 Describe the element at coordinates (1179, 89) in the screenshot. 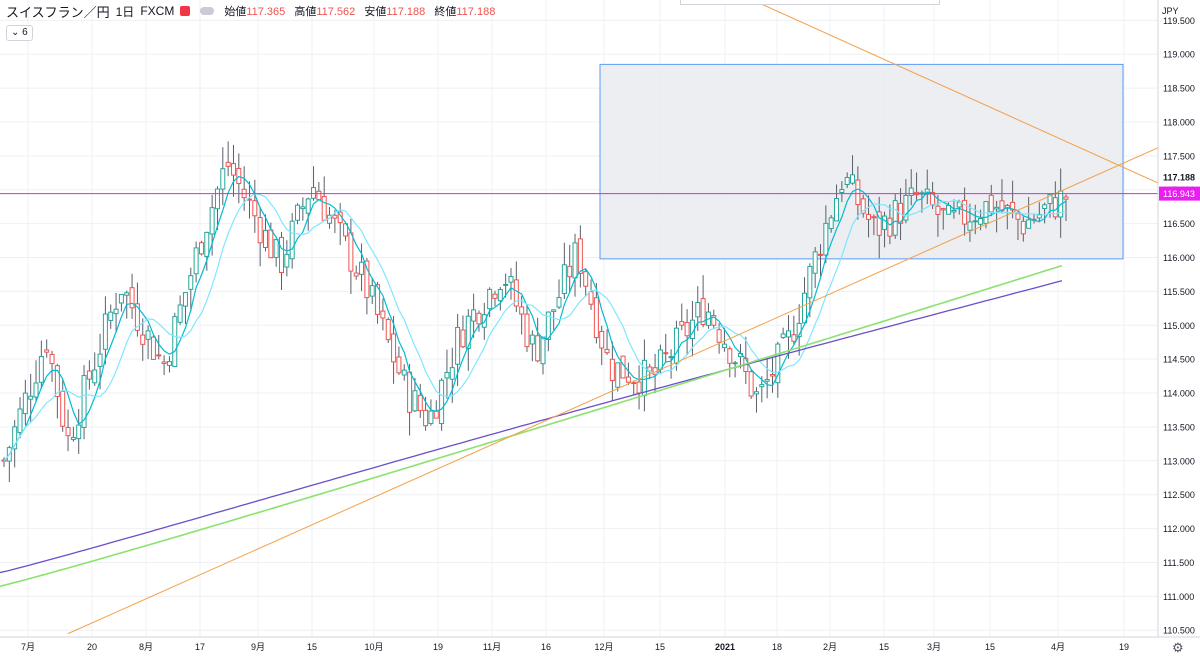

I see `y-tick-label: 118.500` at that location.